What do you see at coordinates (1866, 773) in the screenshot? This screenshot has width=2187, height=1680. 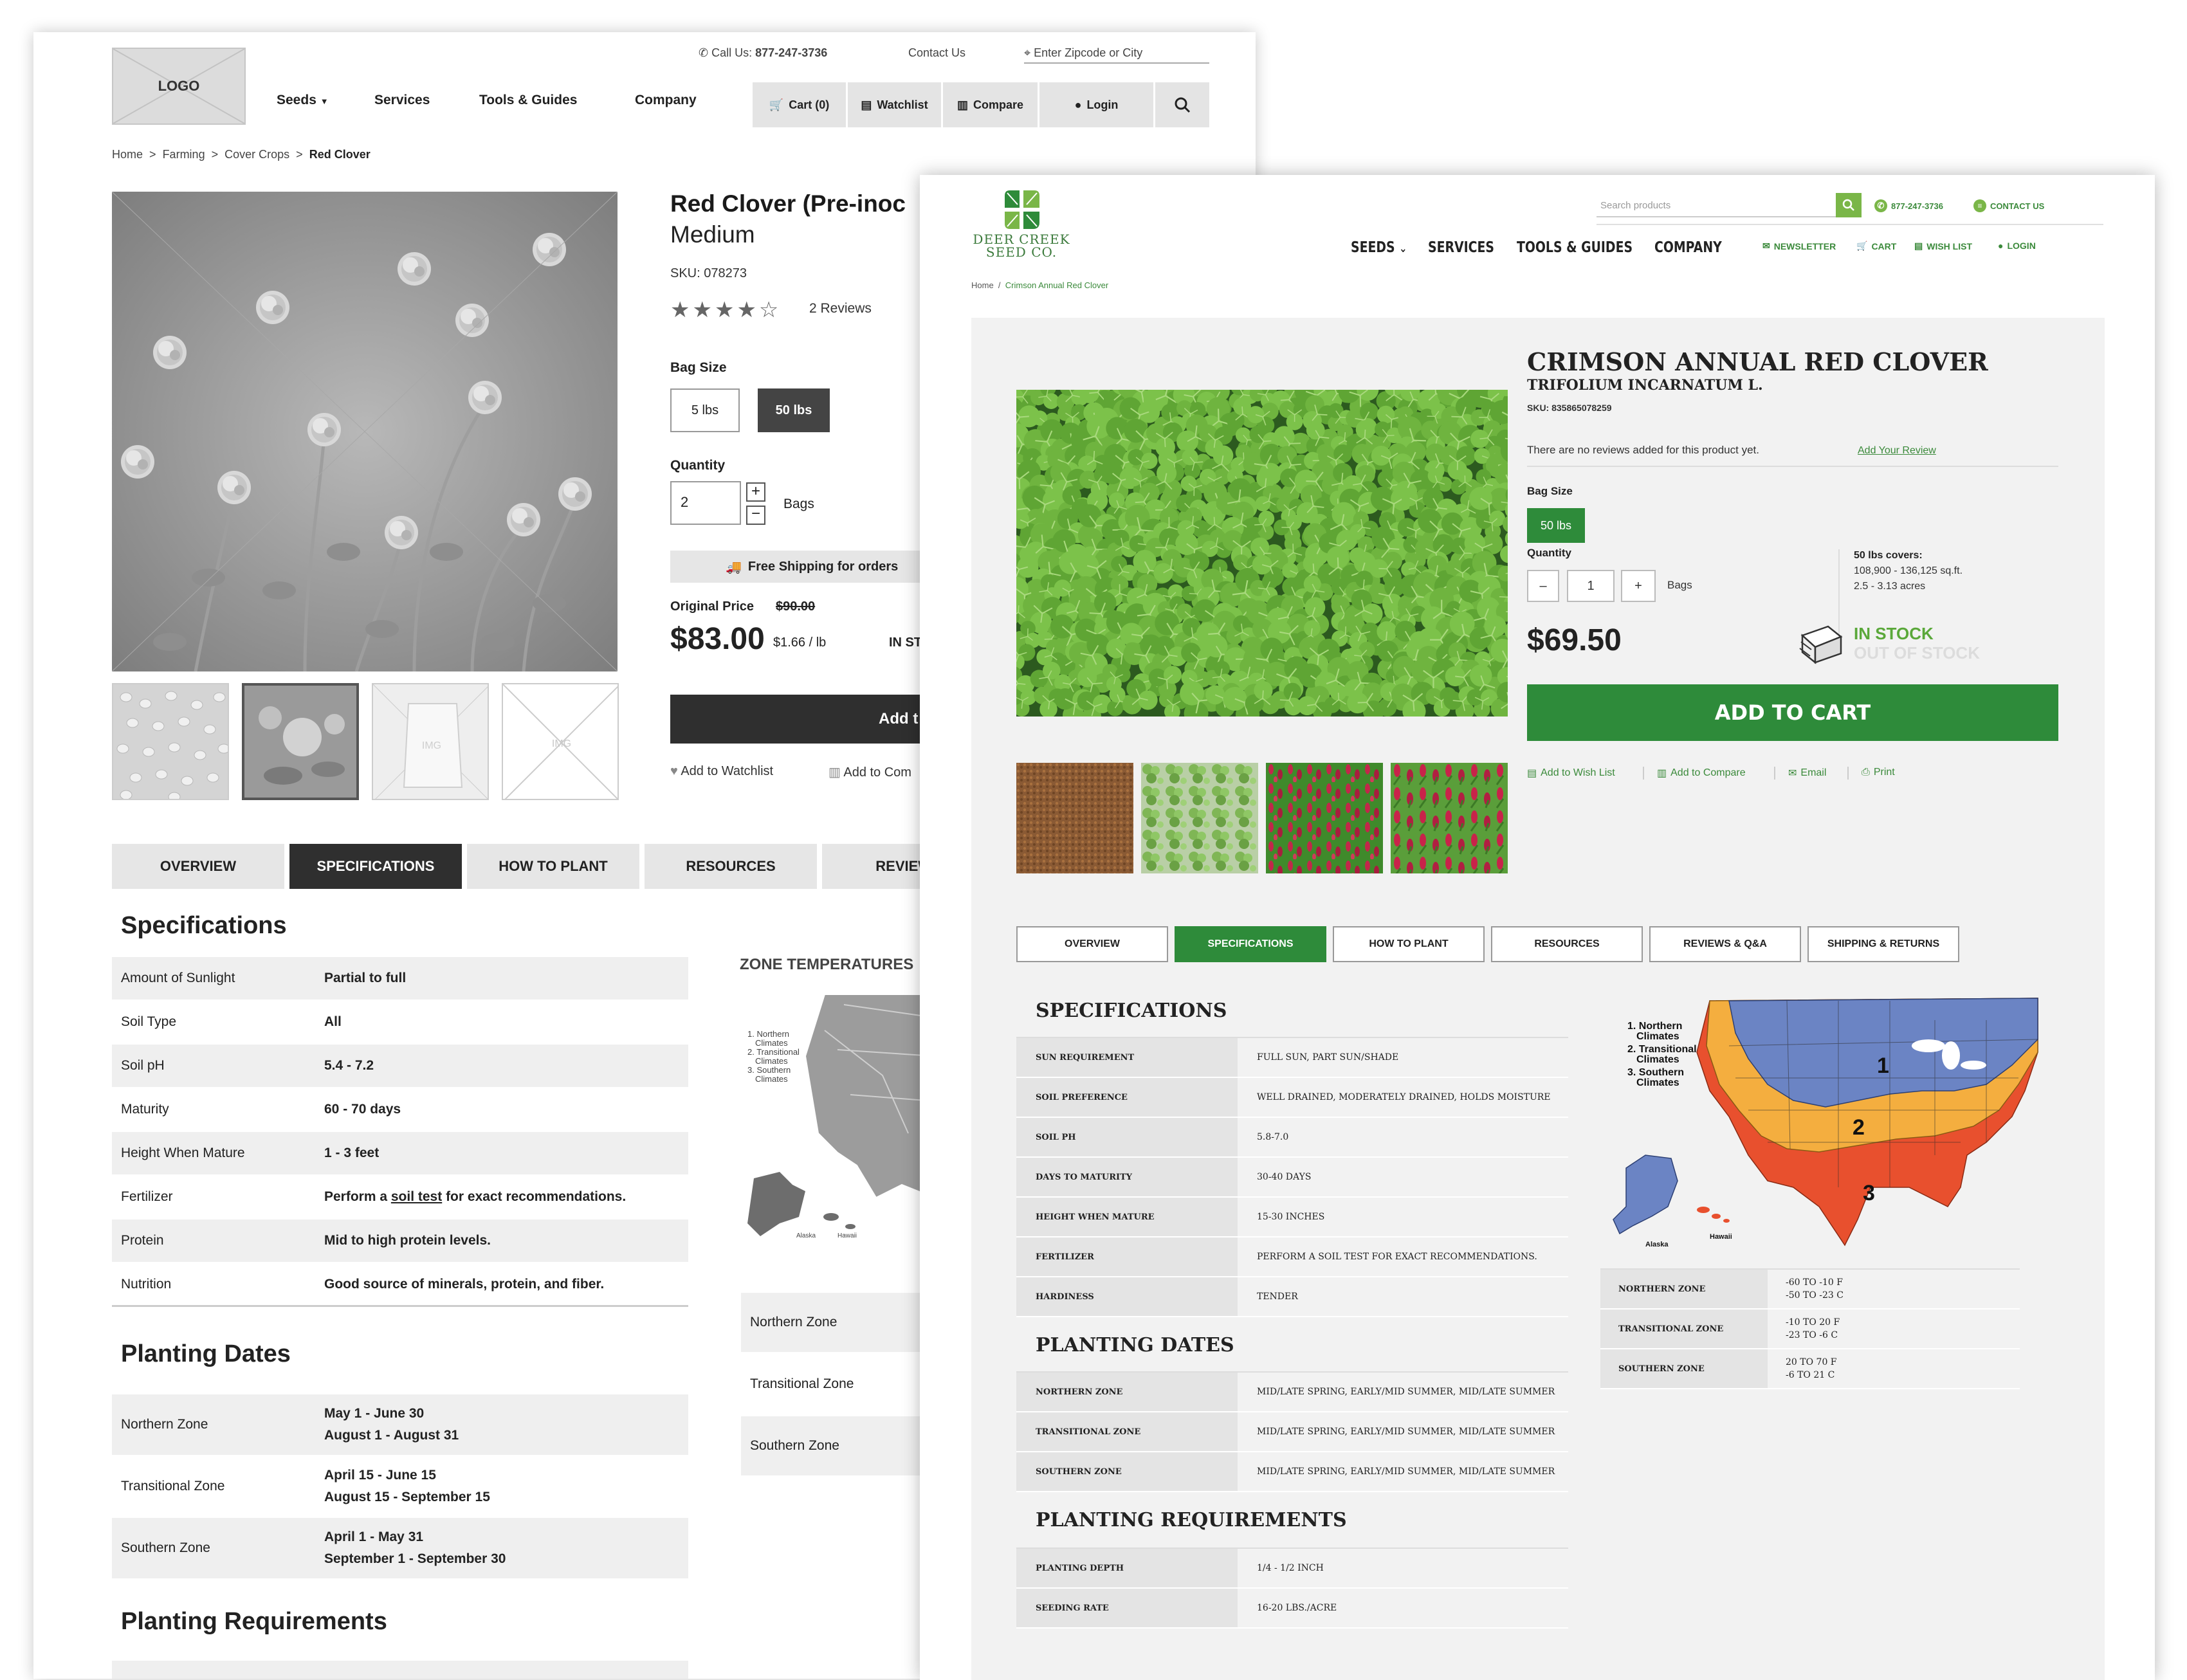 I see `printer-icon: ⎙` at bounding box center [1866, 773].